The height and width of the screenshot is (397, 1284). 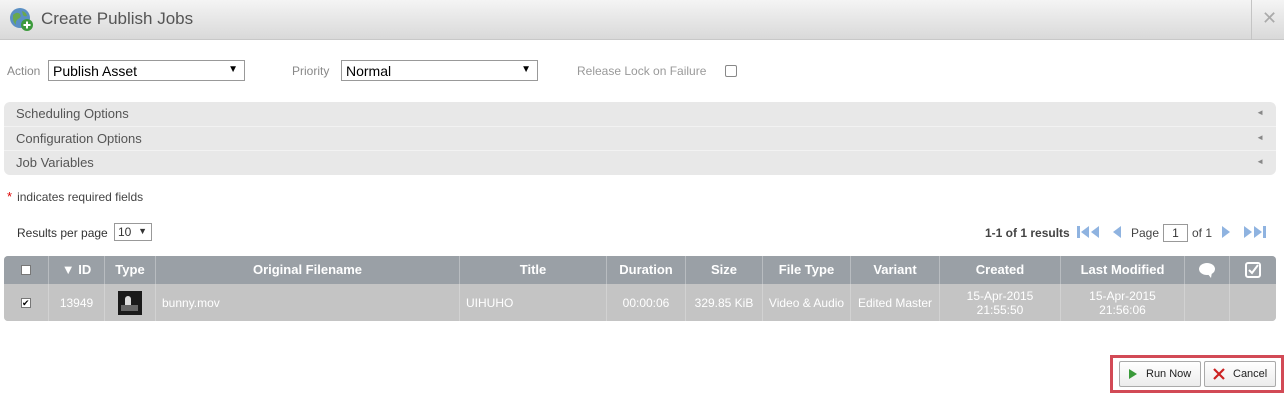 I want to click on required-star-icon: *, so click(x=10, y=196).